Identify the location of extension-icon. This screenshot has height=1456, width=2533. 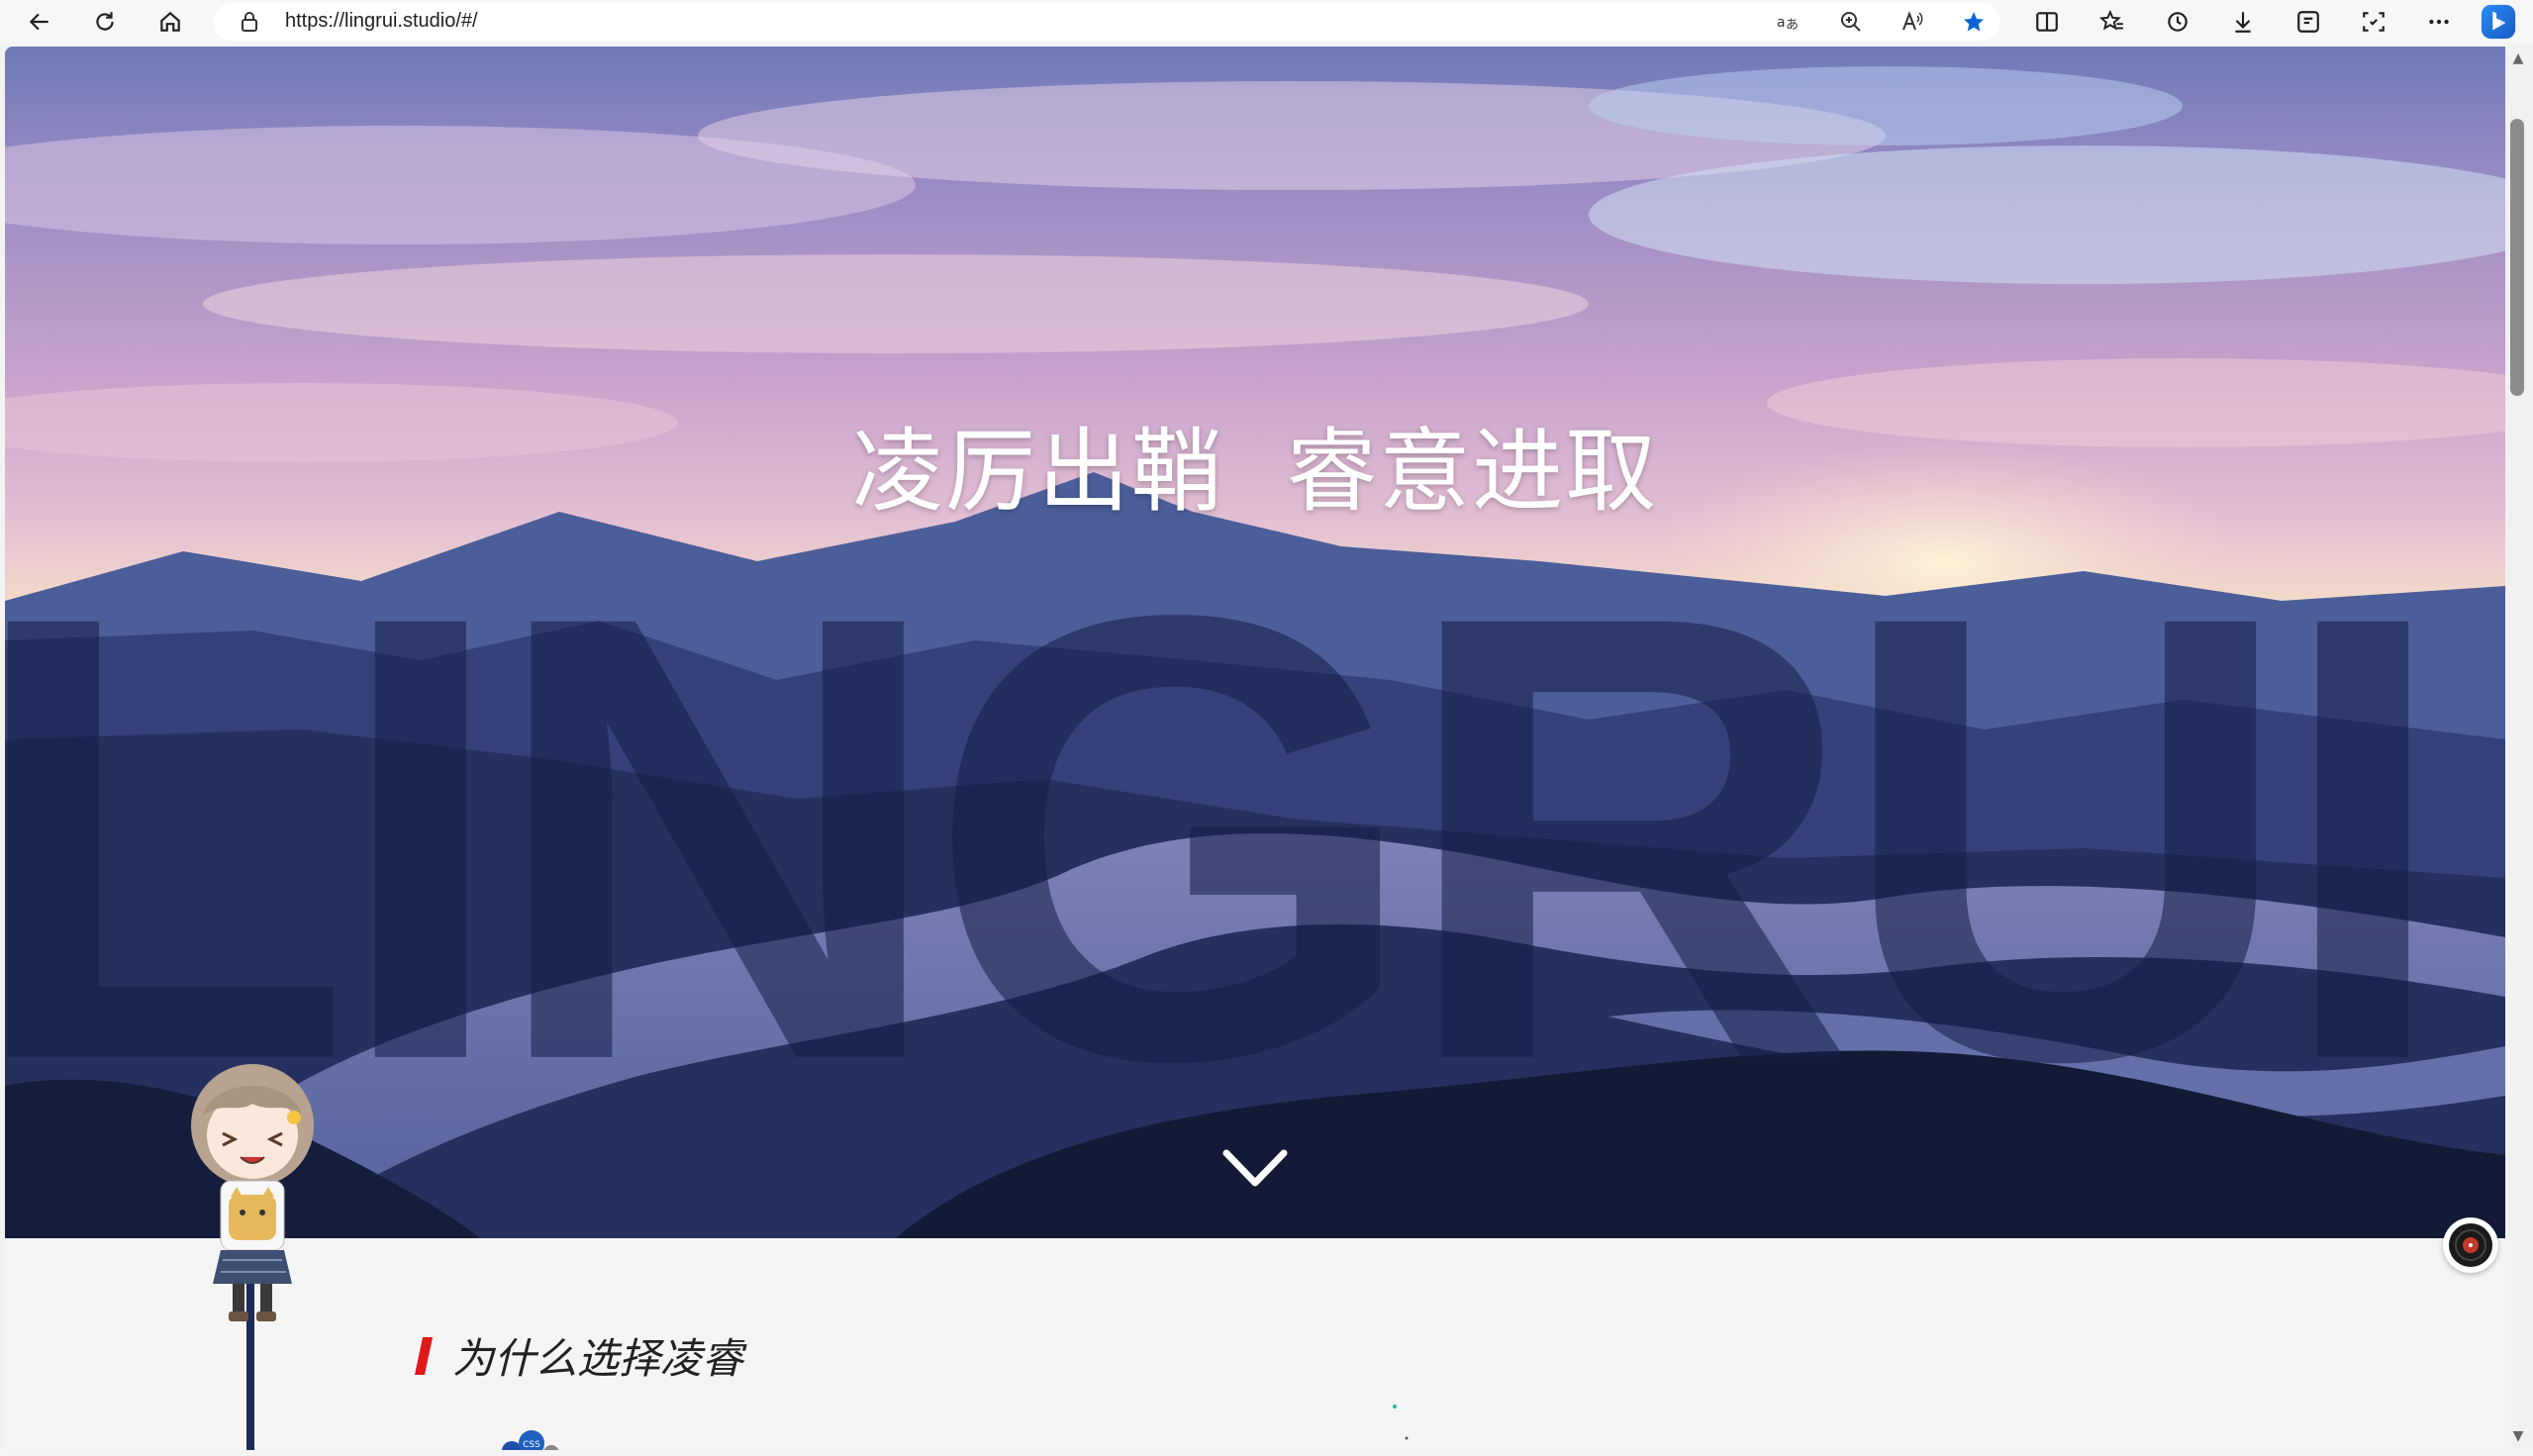
(2308, 22).